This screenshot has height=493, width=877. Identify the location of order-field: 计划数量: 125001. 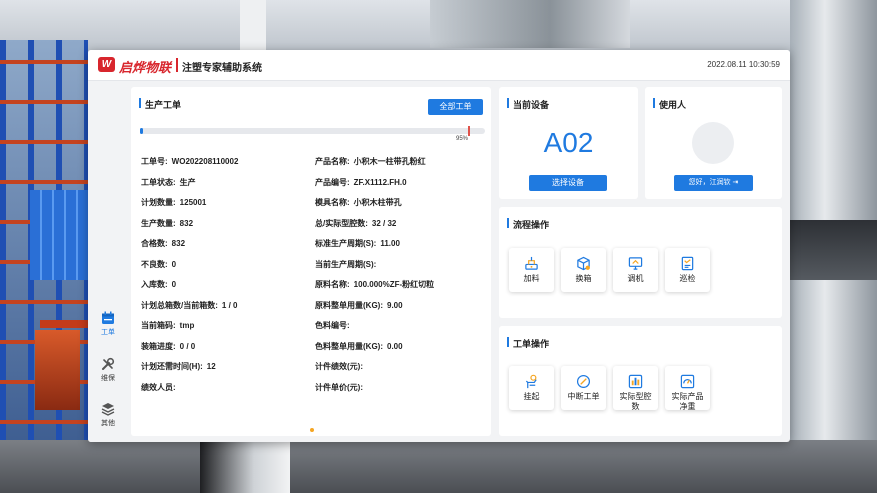
(173, 202).